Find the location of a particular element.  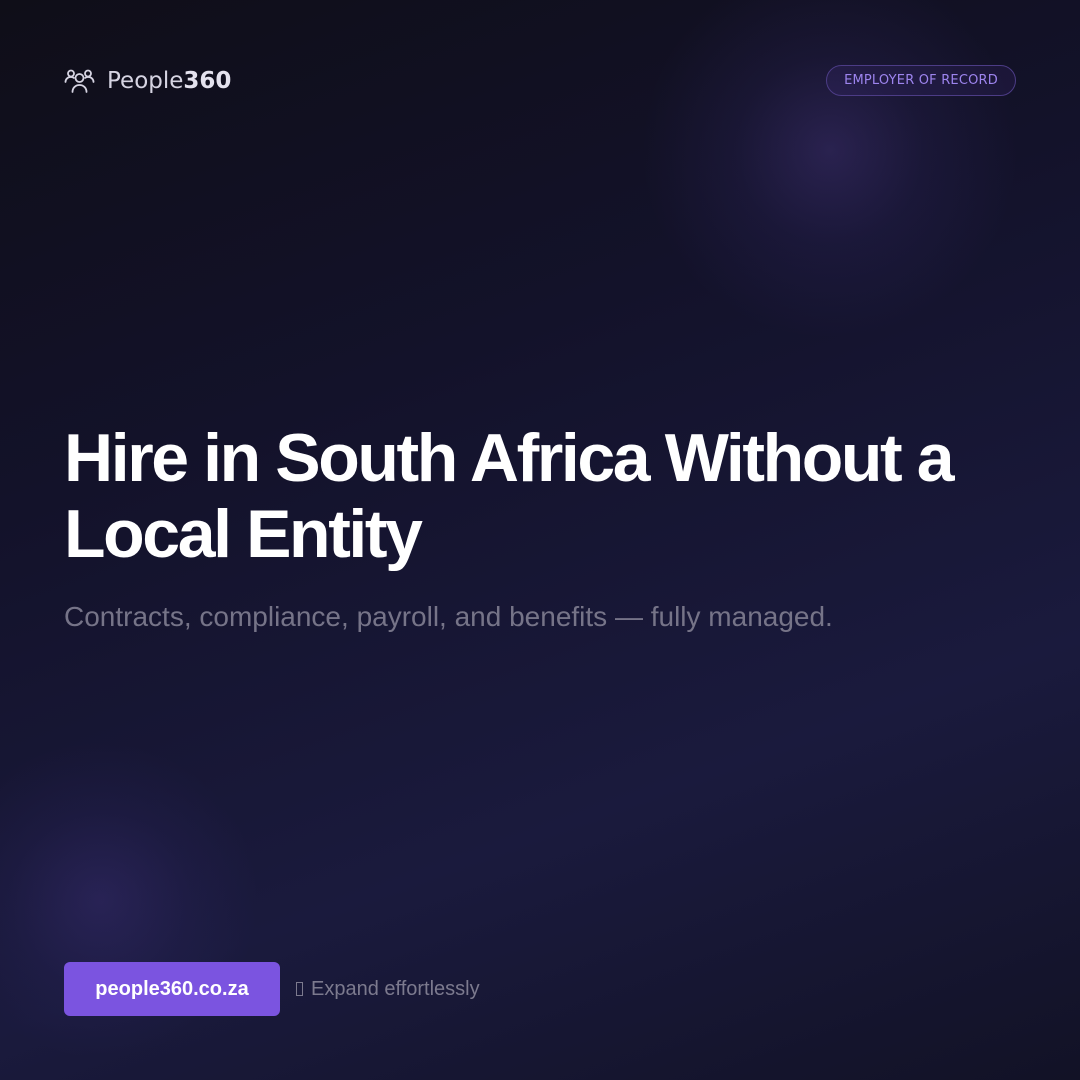

people-group-icon is located at coordinates (79, 81).